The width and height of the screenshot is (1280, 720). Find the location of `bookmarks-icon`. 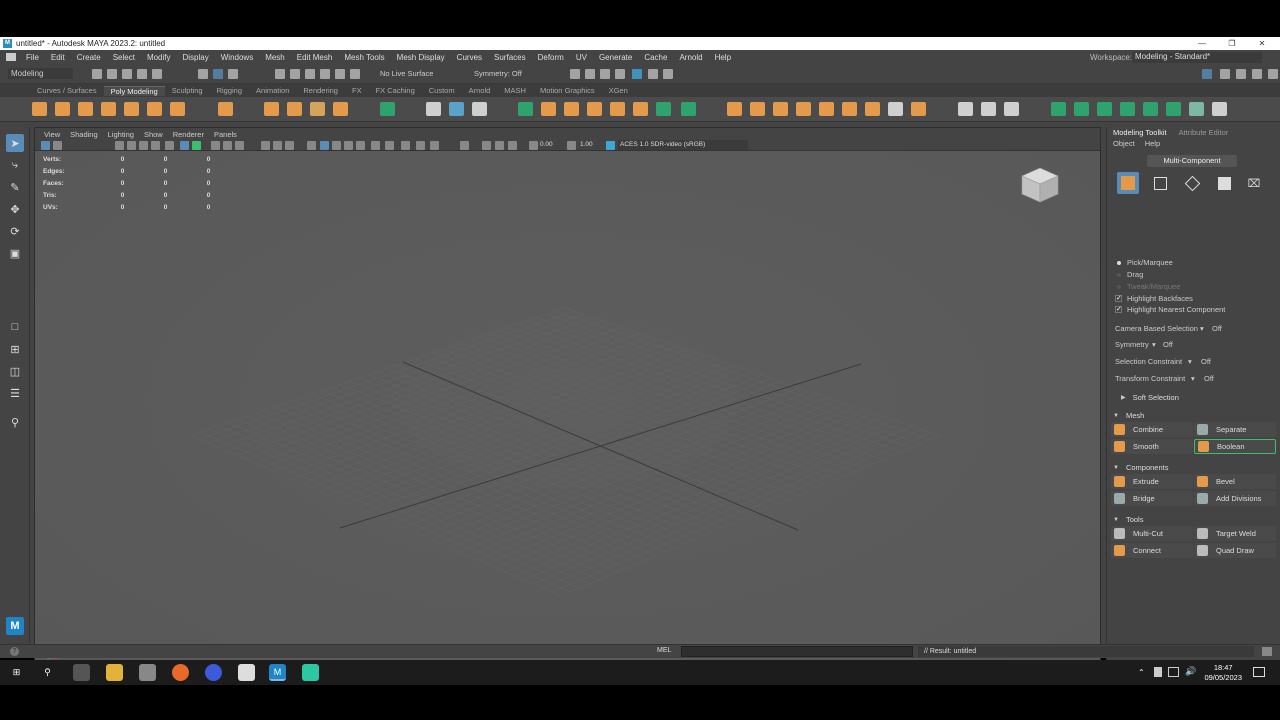

bookmarks-icon is located at coordinates (119, 145).